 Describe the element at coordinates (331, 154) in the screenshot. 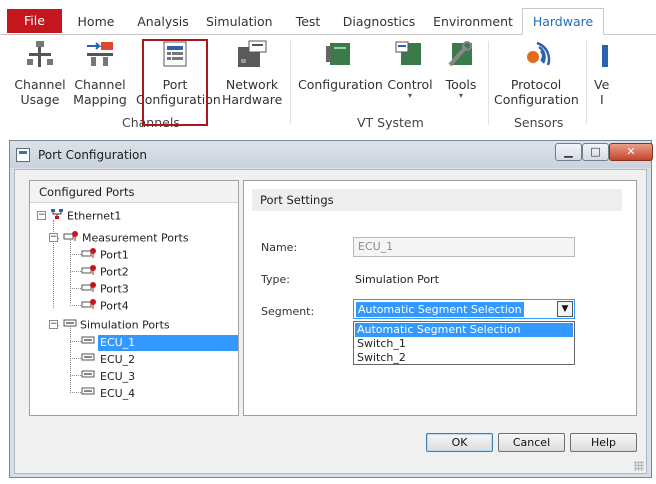

I see `dialog-titlebar: Port Configuration ▁ □ ✕` at that location.